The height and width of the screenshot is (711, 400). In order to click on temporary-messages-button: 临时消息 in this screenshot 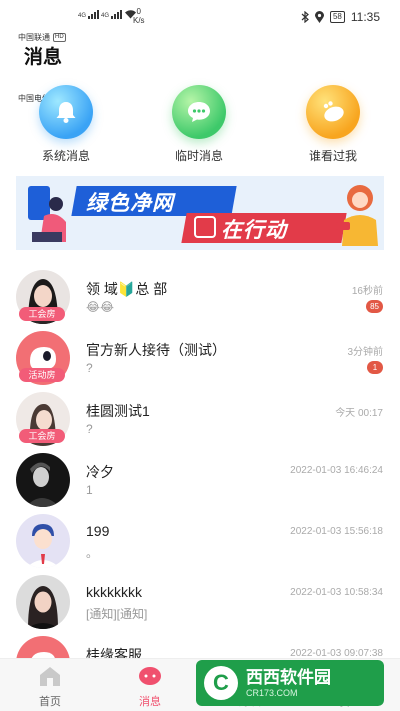, I will do `click(199, 124)`.